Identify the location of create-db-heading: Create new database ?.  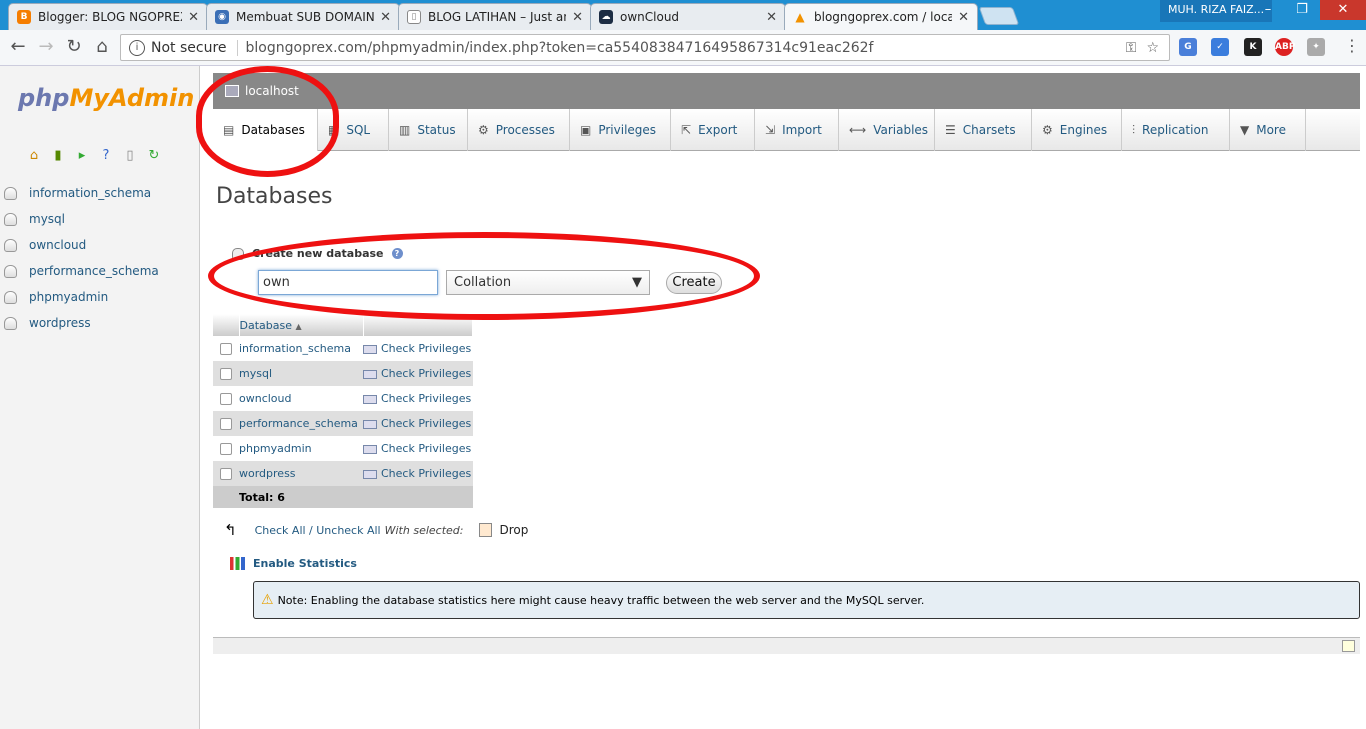
(317, 253).